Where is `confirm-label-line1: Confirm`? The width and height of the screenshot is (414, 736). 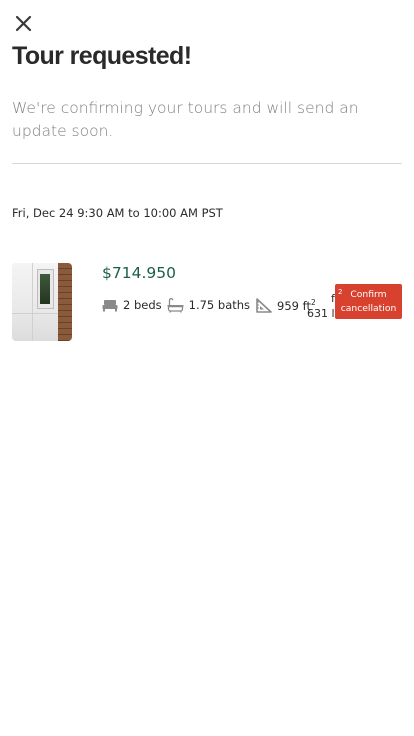
confirm-label-line1: Confirm is located at coordinates (368, 294).